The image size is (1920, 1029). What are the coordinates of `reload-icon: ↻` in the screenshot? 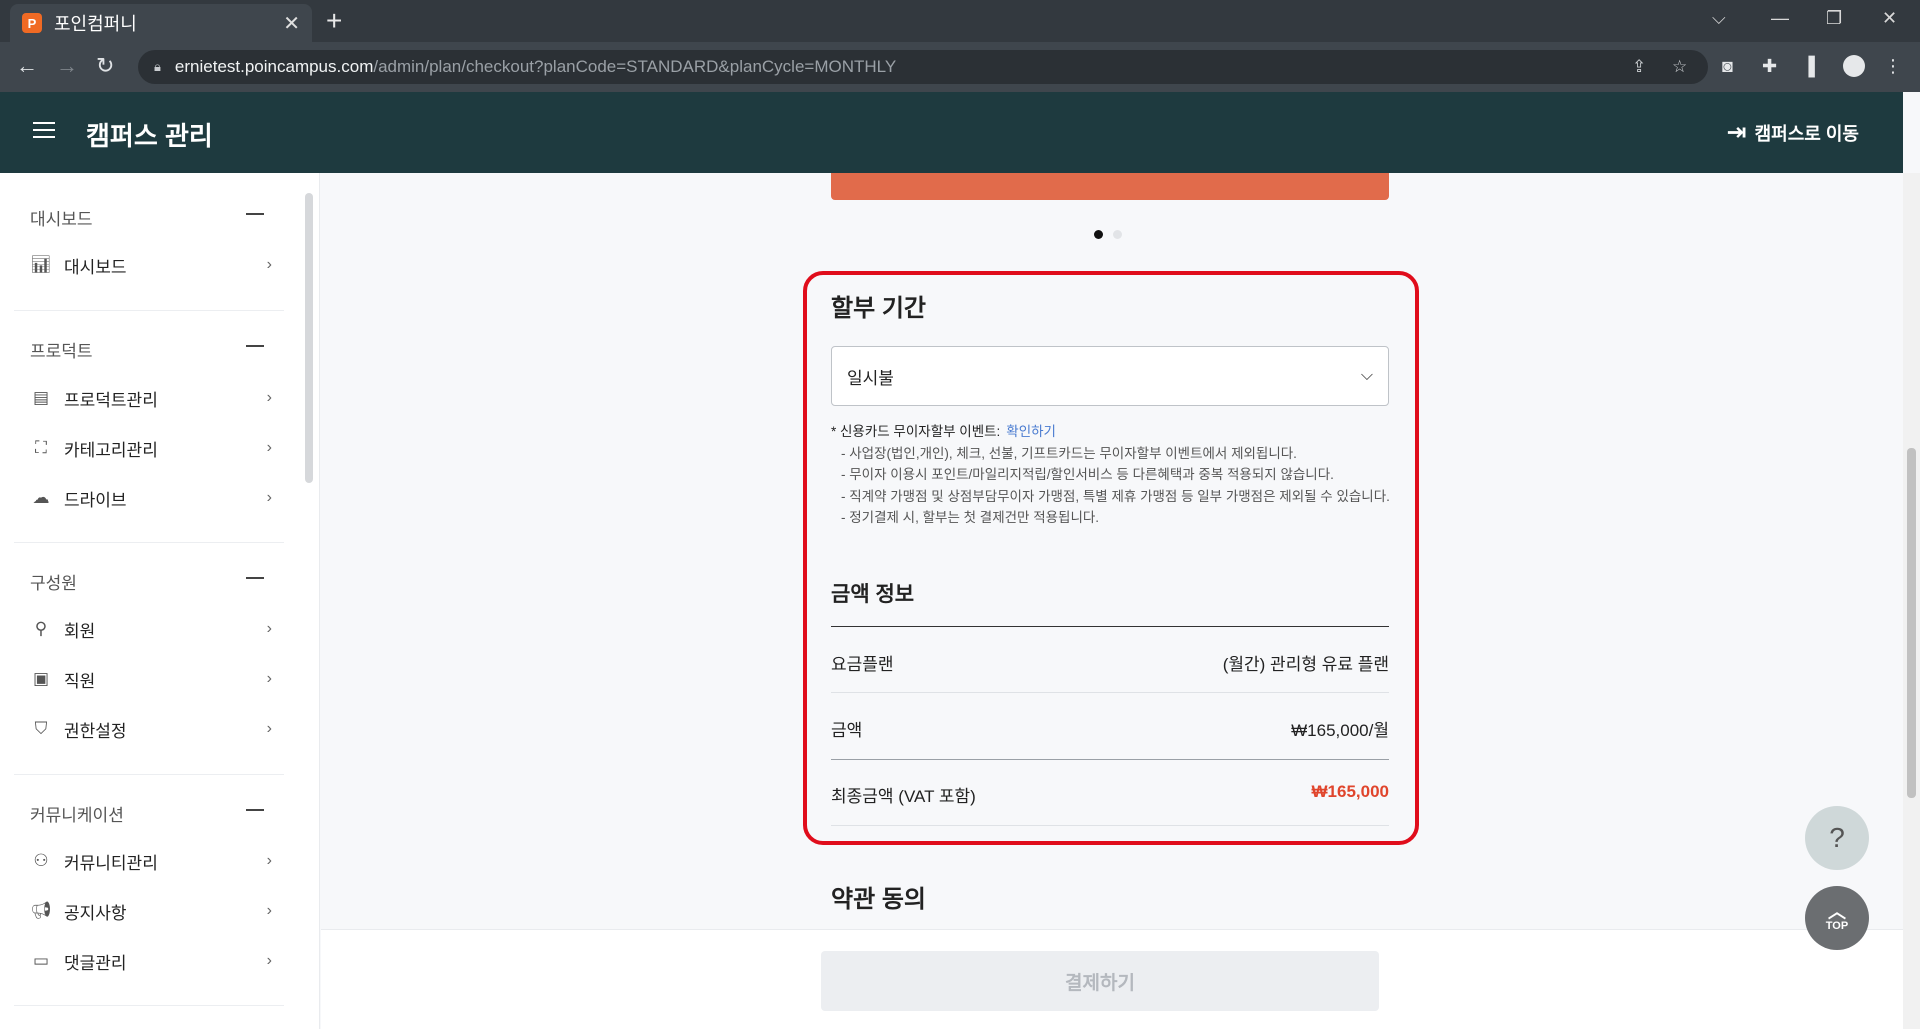 It's located at (105, 66).